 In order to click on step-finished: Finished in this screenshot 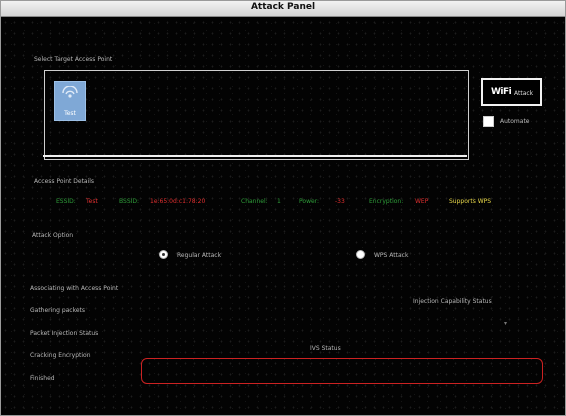, I will do `click(42, 378)`.